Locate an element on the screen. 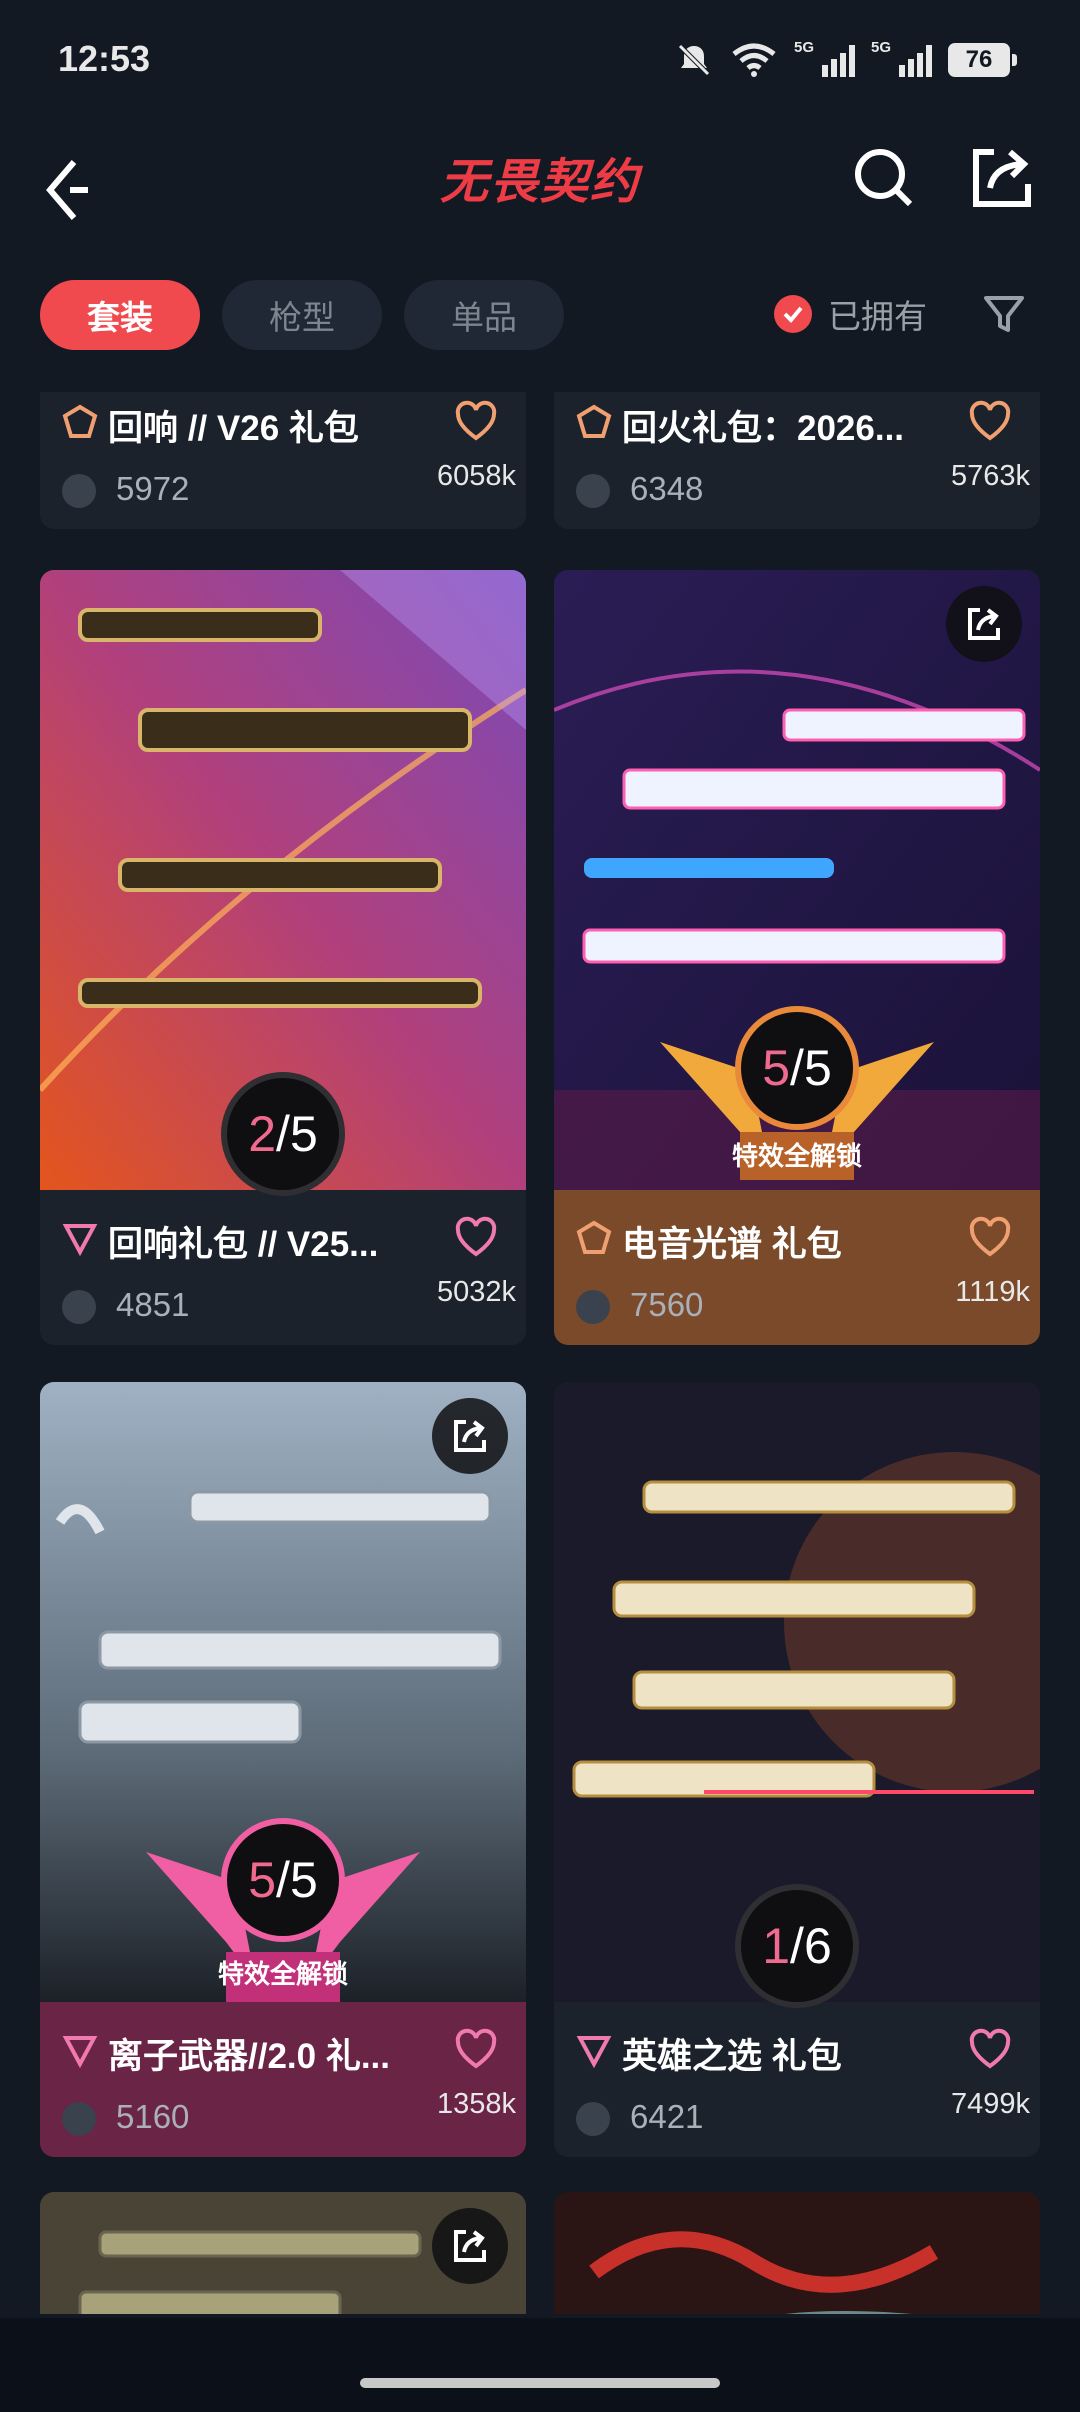 The image size is (1080, 2412). card-info: 英雄之选 礼包 6421 7499k is located at coordinates (797, 2079).